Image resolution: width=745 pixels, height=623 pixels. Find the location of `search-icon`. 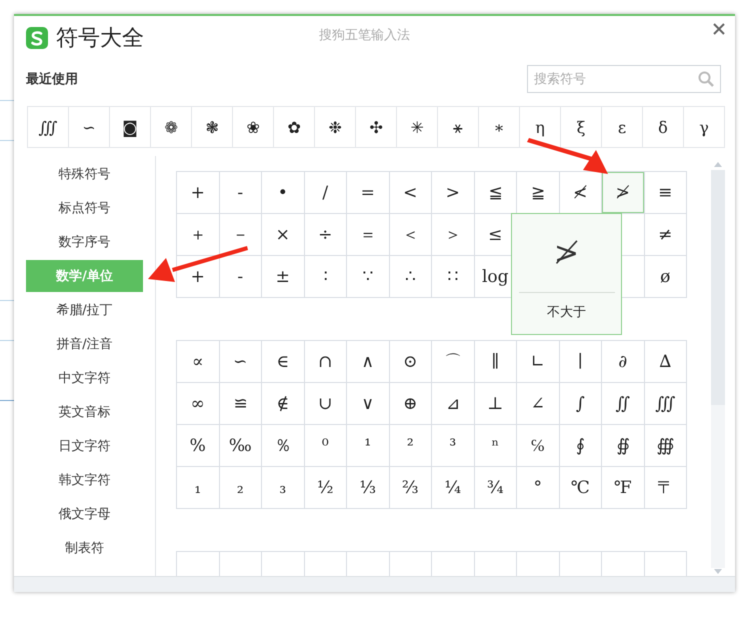

search-icon is located at coordinates (706, 79).